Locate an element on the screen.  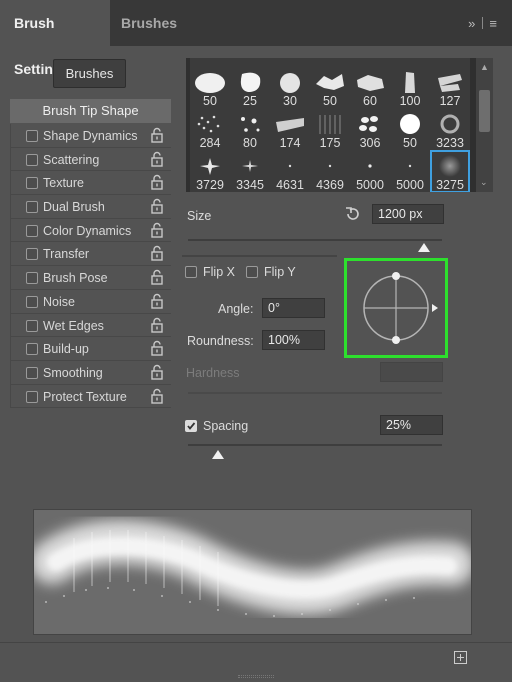
option-label: Shape Dynamics is located at coordinates (90, 136).